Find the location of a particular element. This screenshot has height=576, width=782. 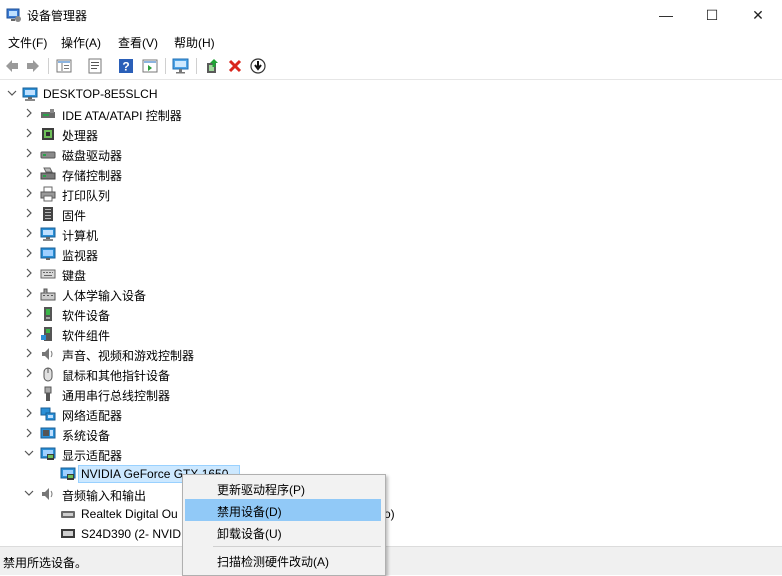

menu-item-uninstall-device: 卸载设备(U) is located at coordinates (283, 532).